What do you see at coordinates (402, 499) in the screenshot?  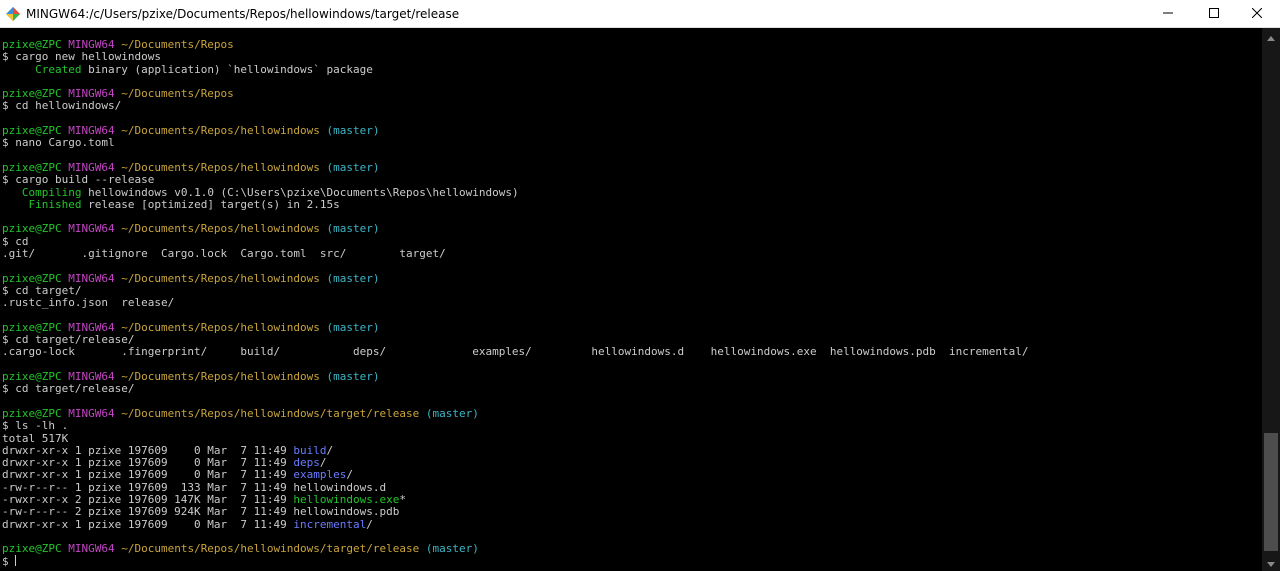 I see `terminal-text: *` at bounding box center [402, 499].